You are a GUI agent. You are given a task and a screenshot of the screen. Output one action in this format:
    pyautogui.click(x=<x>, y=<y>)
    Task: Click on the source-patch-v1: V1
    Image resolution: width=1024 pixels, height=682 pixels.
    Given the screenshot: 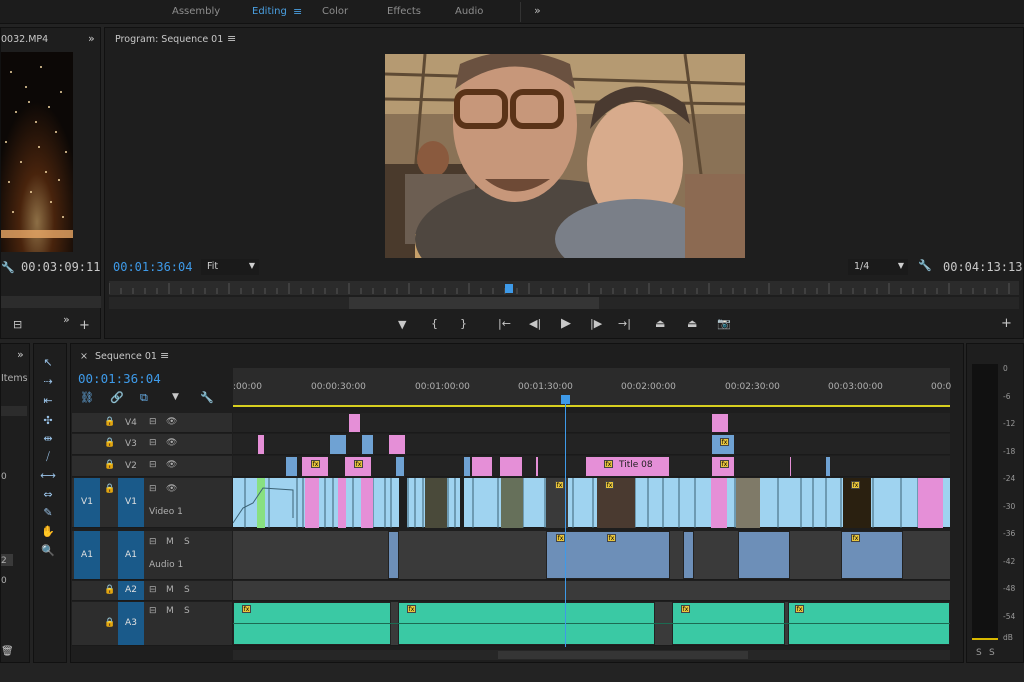 What is the action you would take?
    pyautogui.click(x=87, y=502)
    